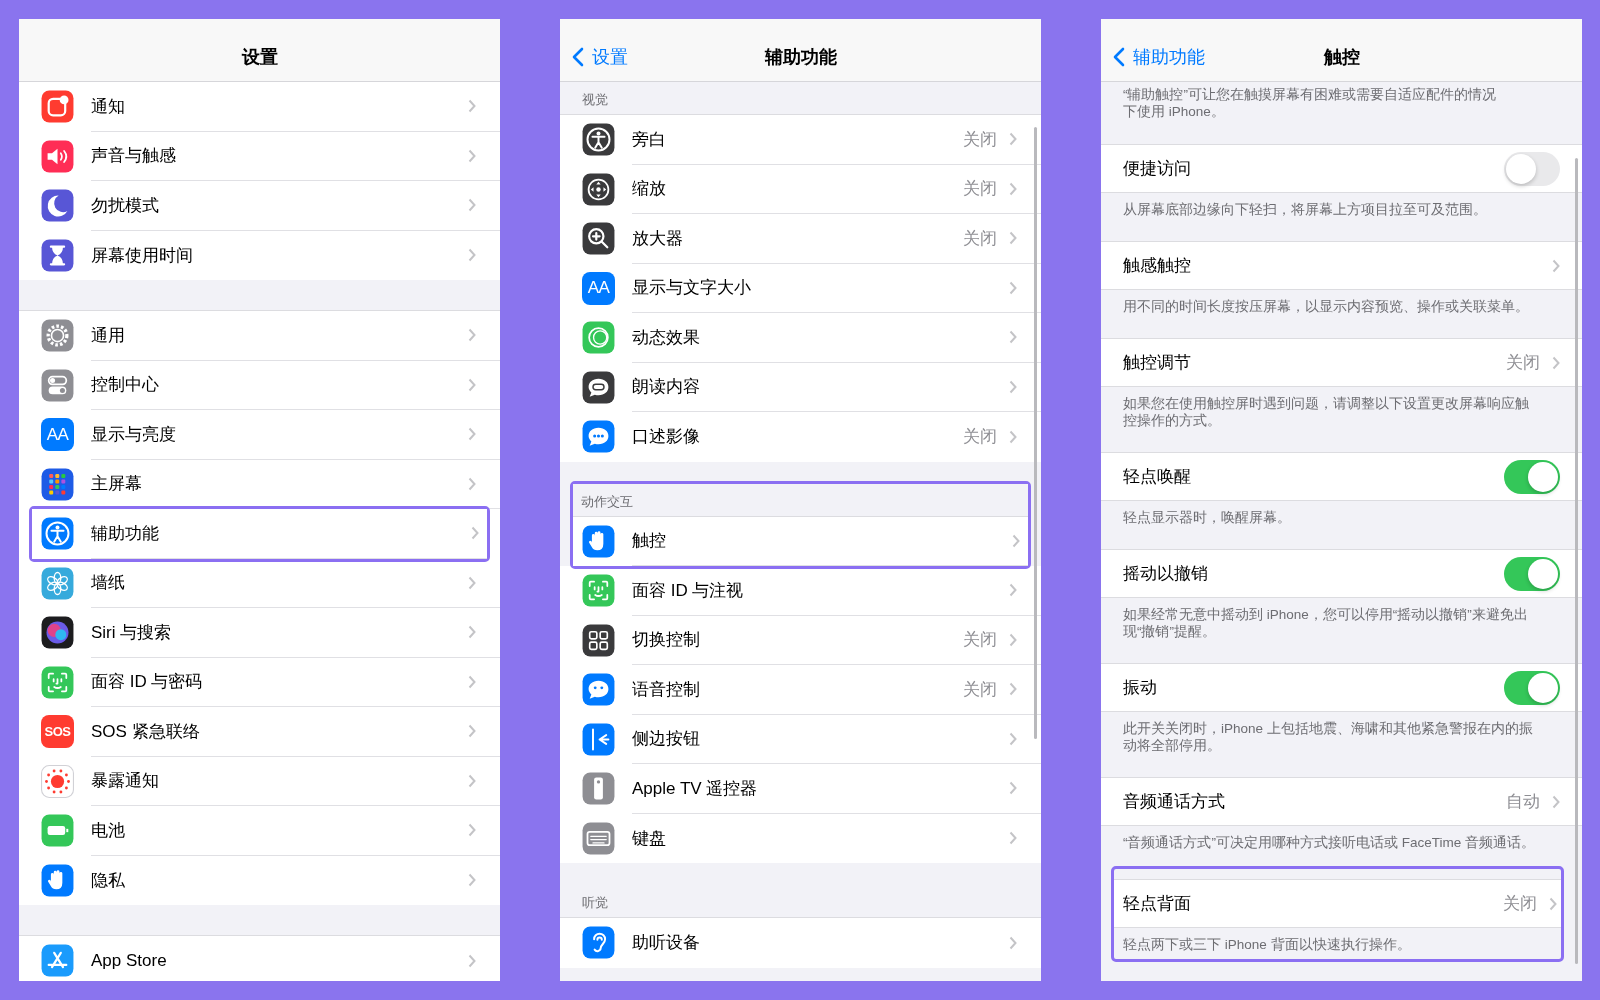 The image size is (1600, 1000). What do you see at coordinates (1267, 945) in the screenshot?
I see `footnote-text: 轻点两下或三下 iPhone 背面以快速执行操作。` at bounding box center [1267, 945].